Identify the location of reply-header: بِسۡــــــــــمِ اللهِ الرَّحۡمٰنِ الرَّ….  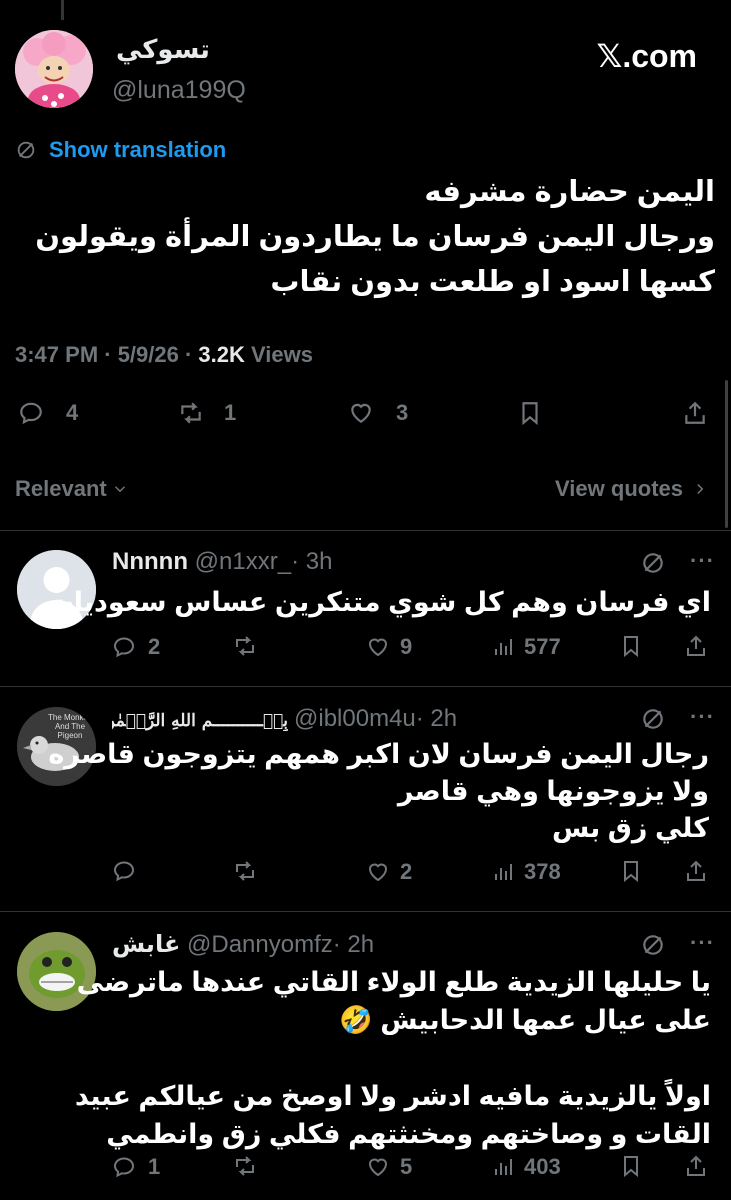
(284, 719).